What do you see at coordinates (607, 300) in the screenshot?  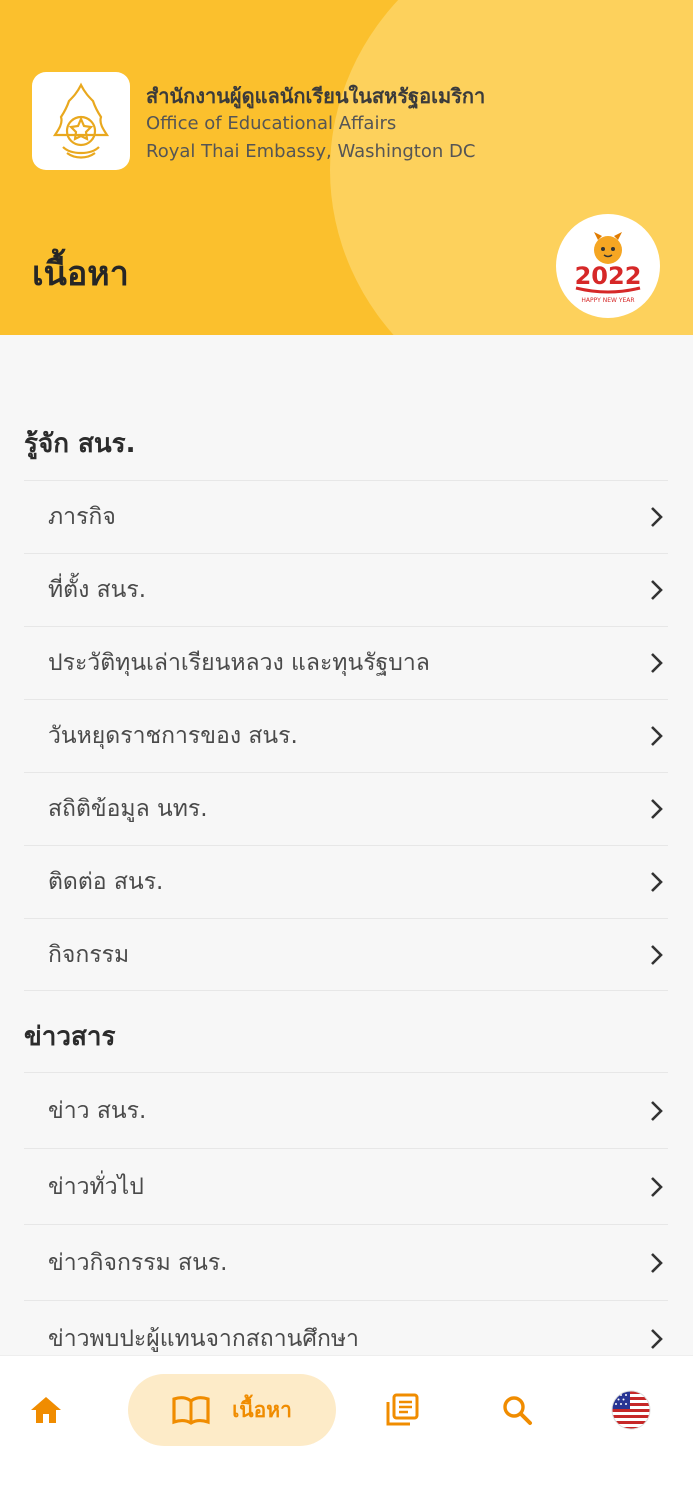 I see `badge-caption: HAPPY NEW YEAR` at bounding box center [607, 300].